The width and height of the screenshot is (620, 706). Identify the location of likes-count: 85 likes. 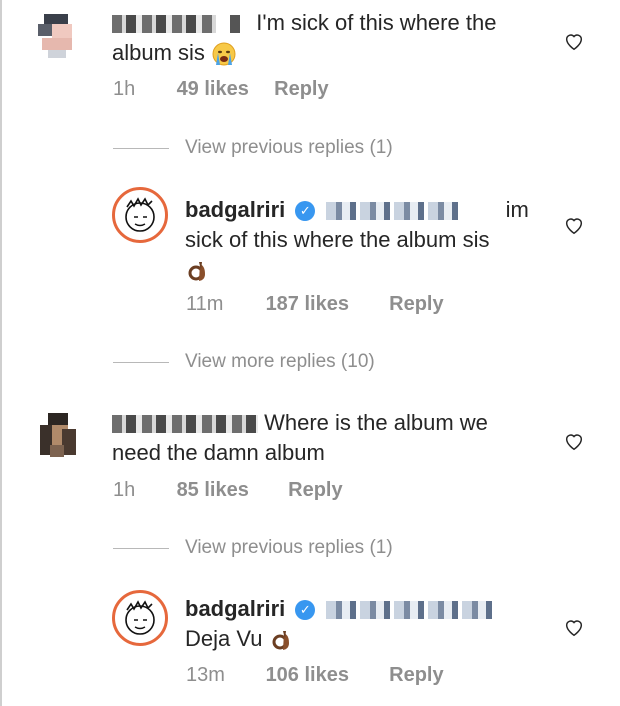
(230, 490).